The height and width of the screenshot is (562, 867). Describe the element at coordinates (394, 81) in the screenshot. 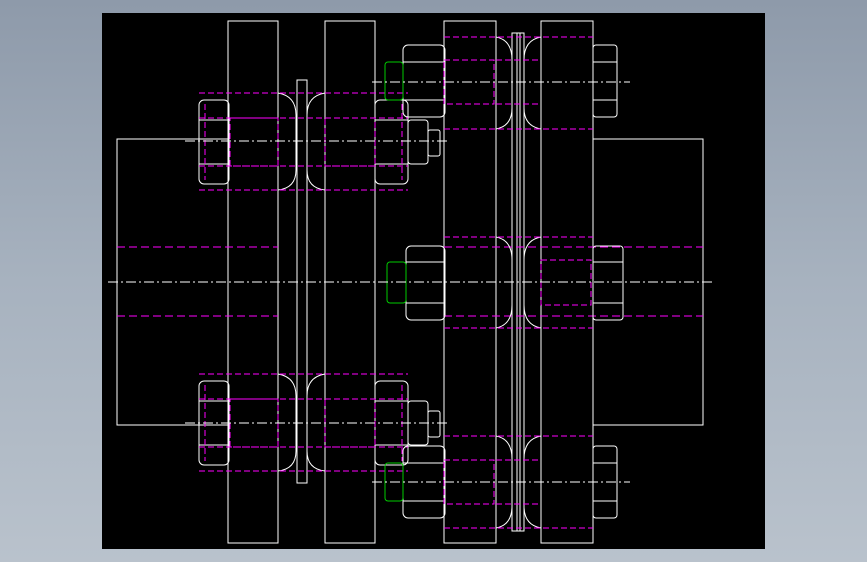

I see `bolt-right-upper-thread` at that location.